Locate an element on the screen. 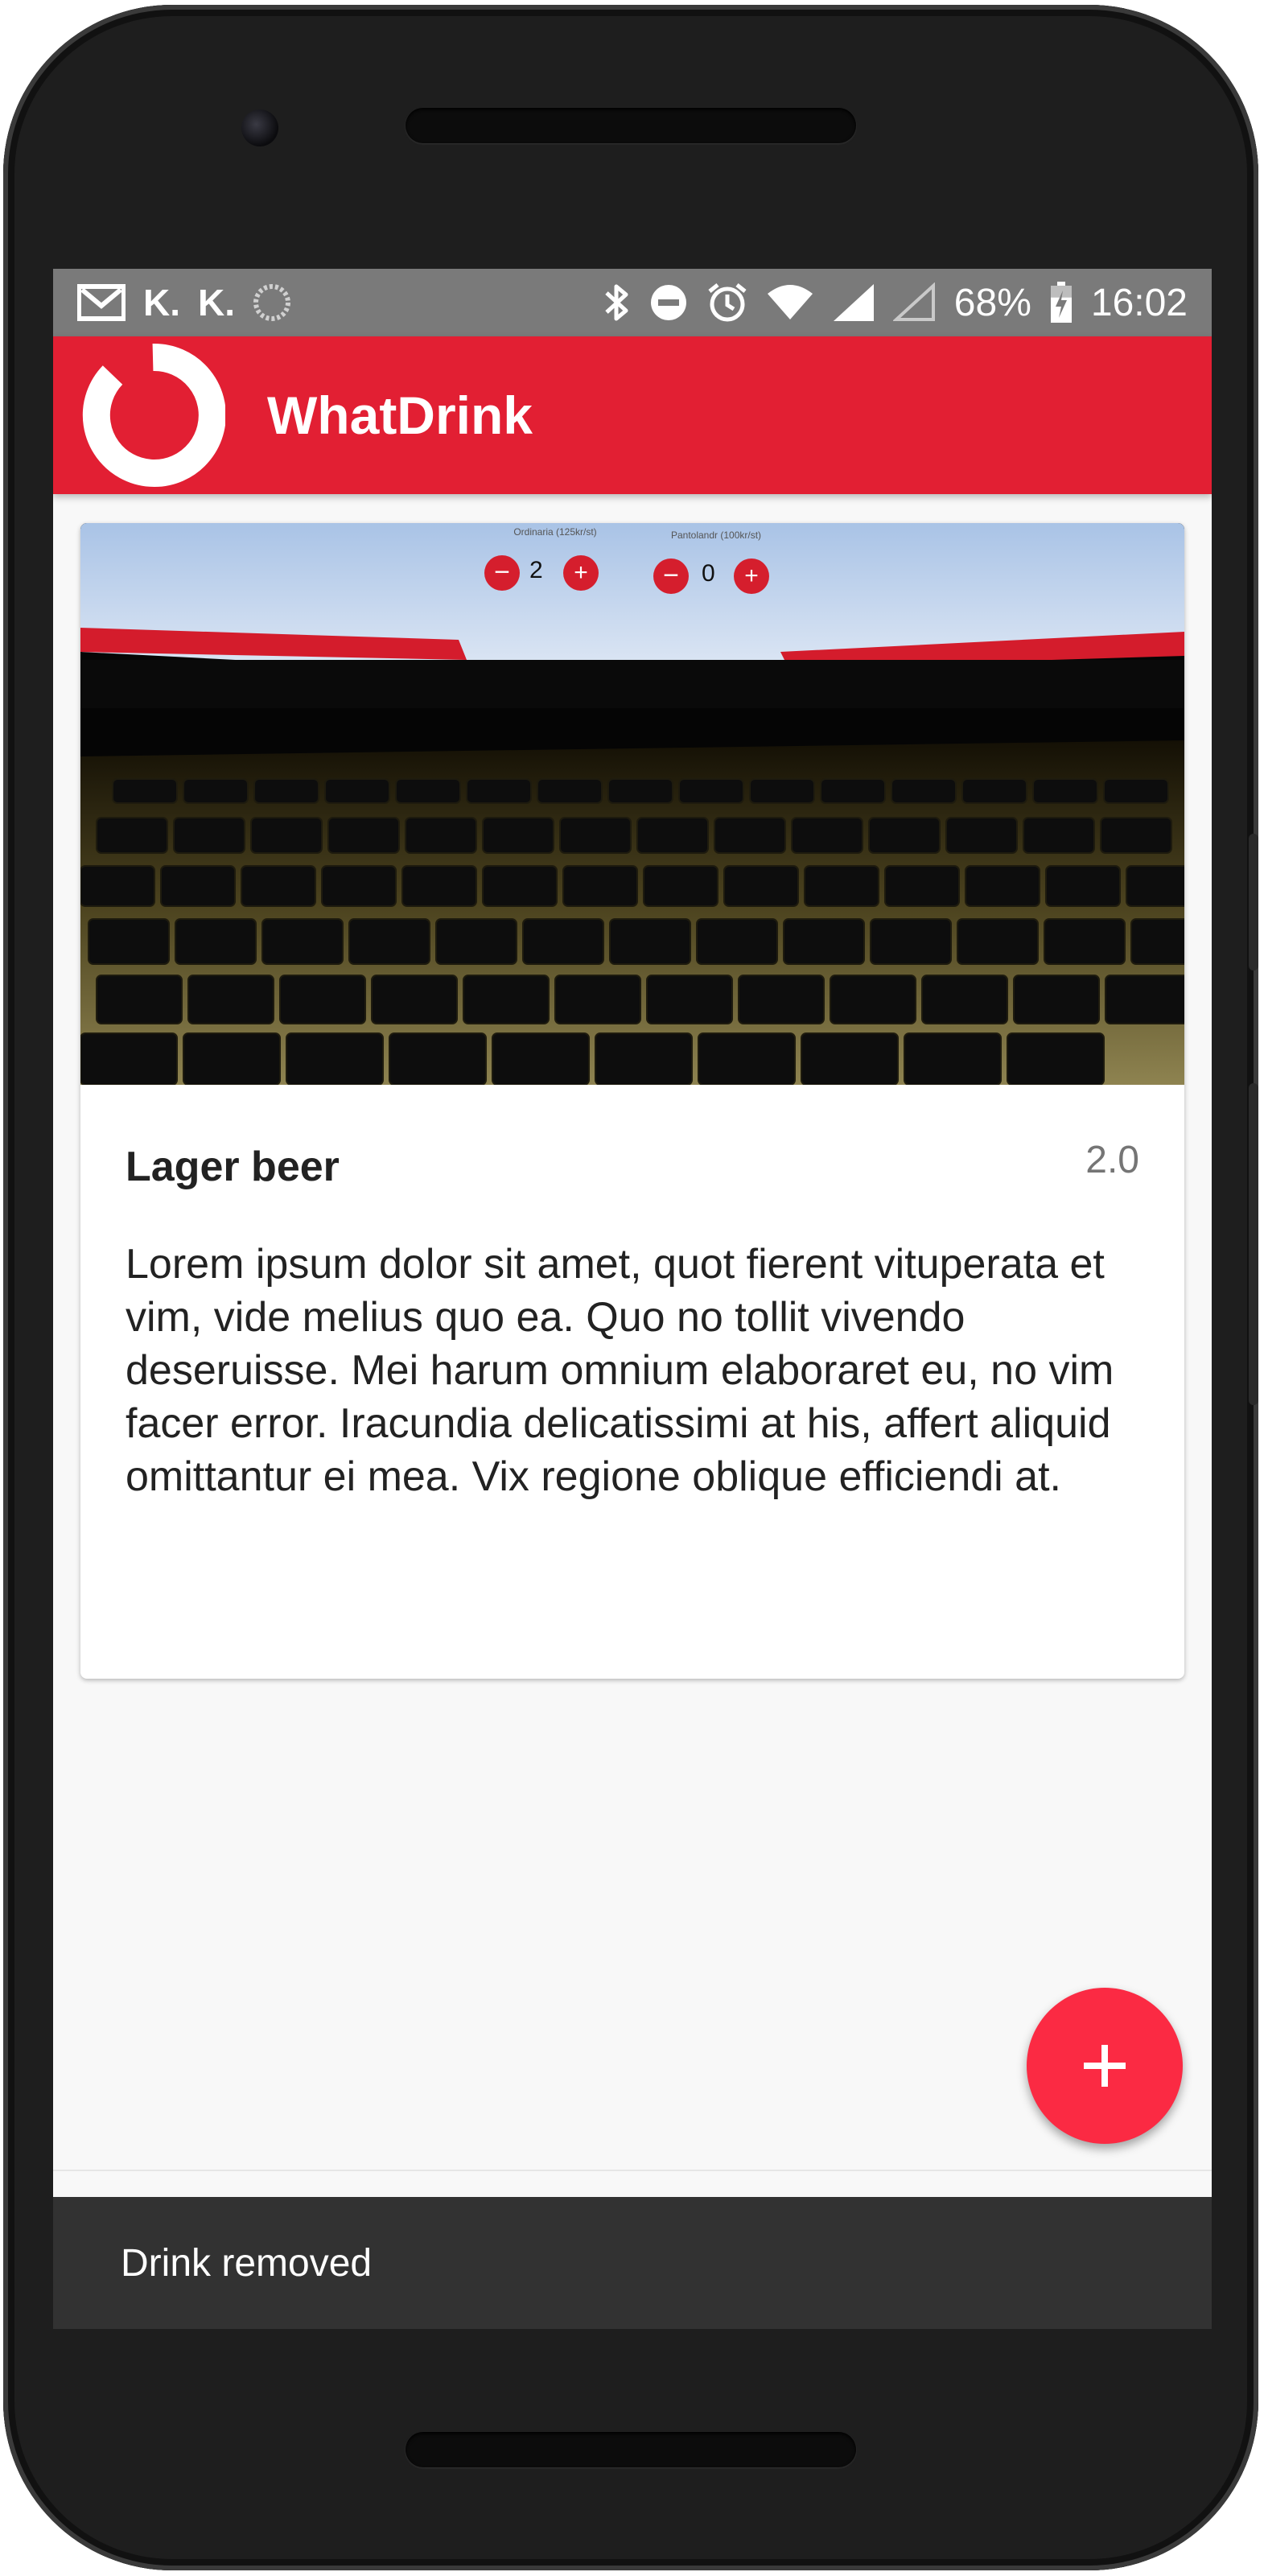  do-not-disturb-icon is located at coordinates (669, 302).